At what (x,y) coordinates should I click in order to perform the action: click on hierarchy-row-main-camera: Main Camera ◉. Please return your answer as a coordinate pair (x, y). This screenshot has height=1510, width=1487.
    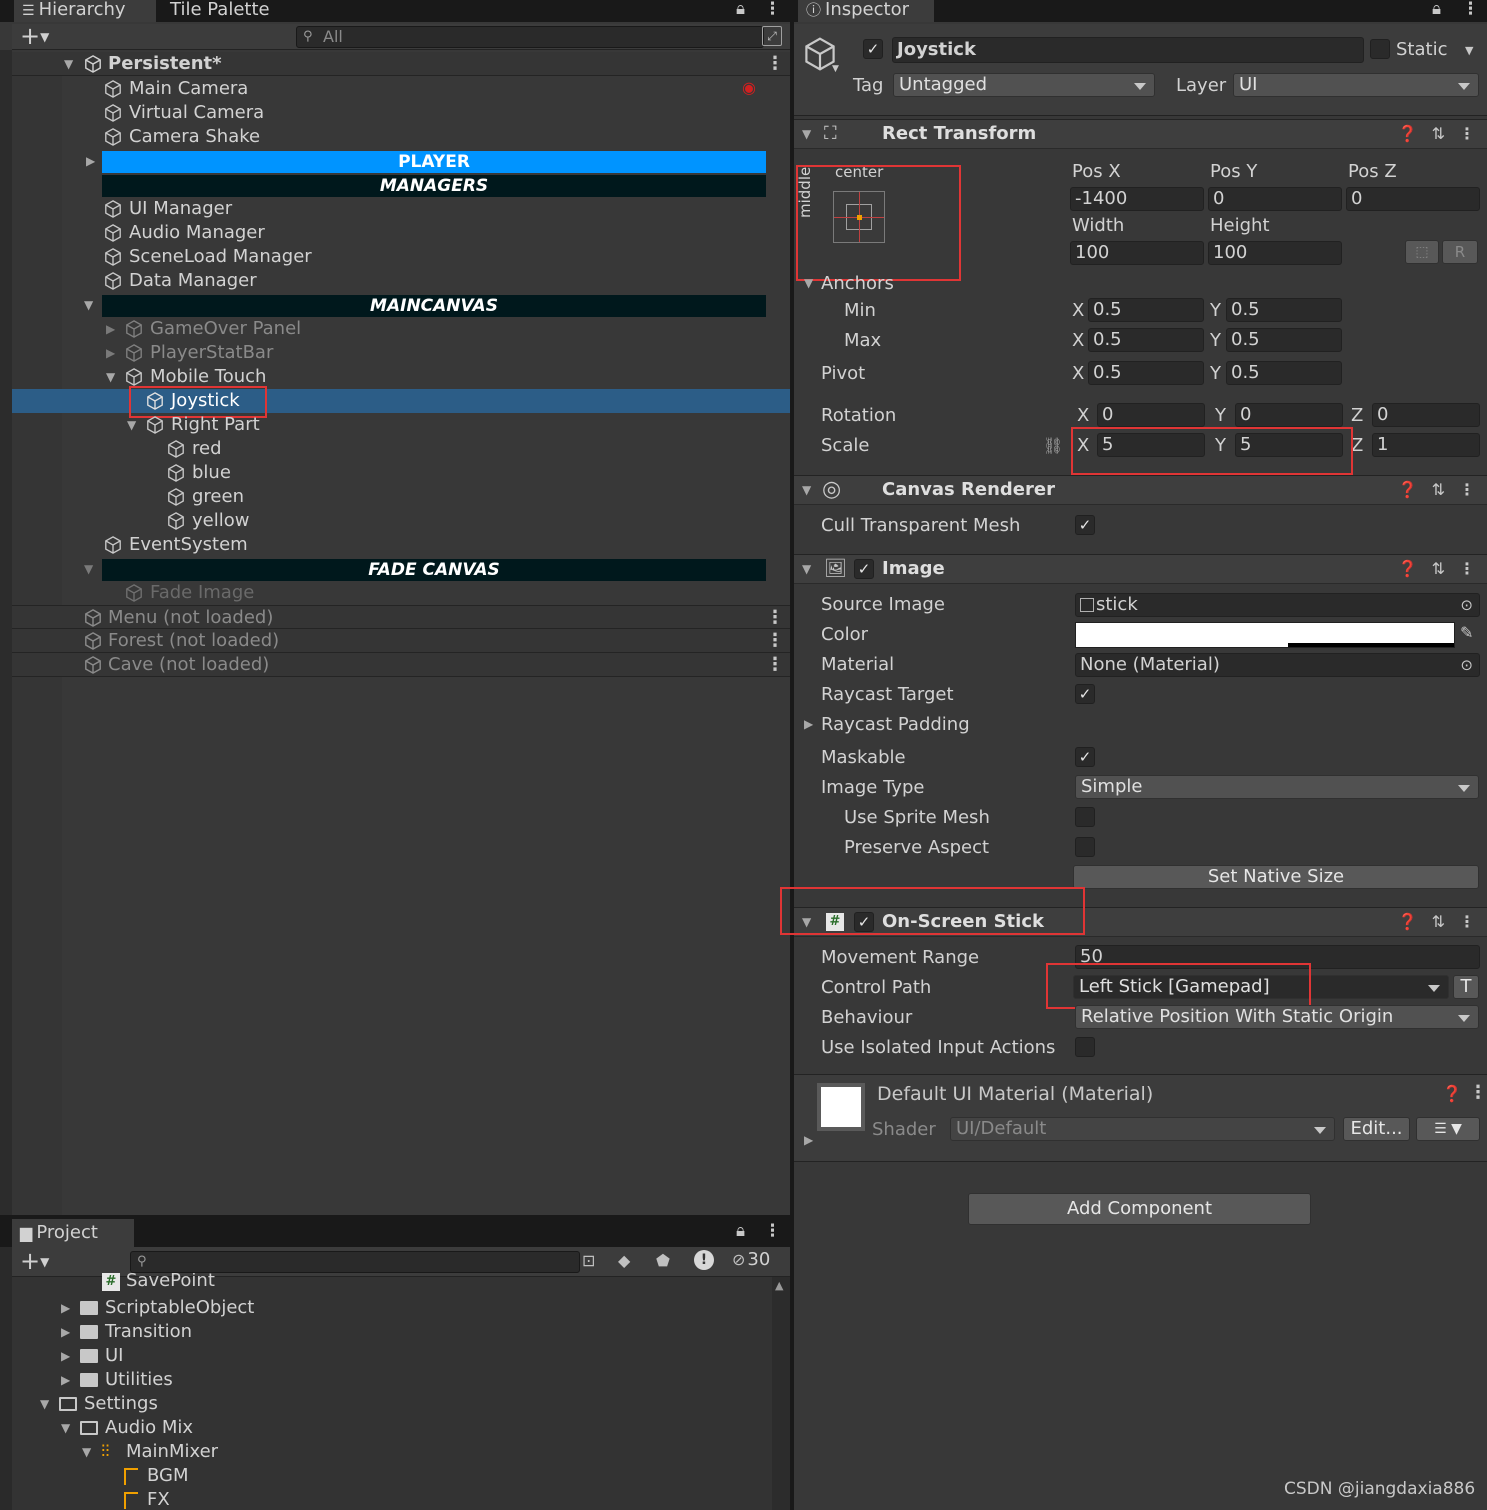
    Looking at the image, I should click on (401, 89).